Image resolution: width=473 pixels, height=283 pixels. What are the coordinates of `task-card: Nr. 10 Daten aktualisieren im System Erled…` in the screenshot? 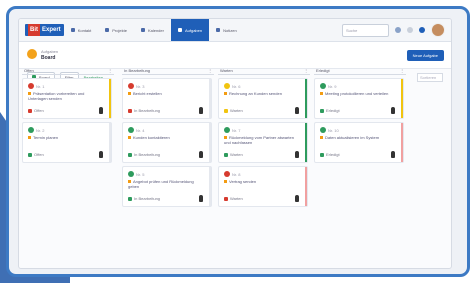 It's located at (359, 142).